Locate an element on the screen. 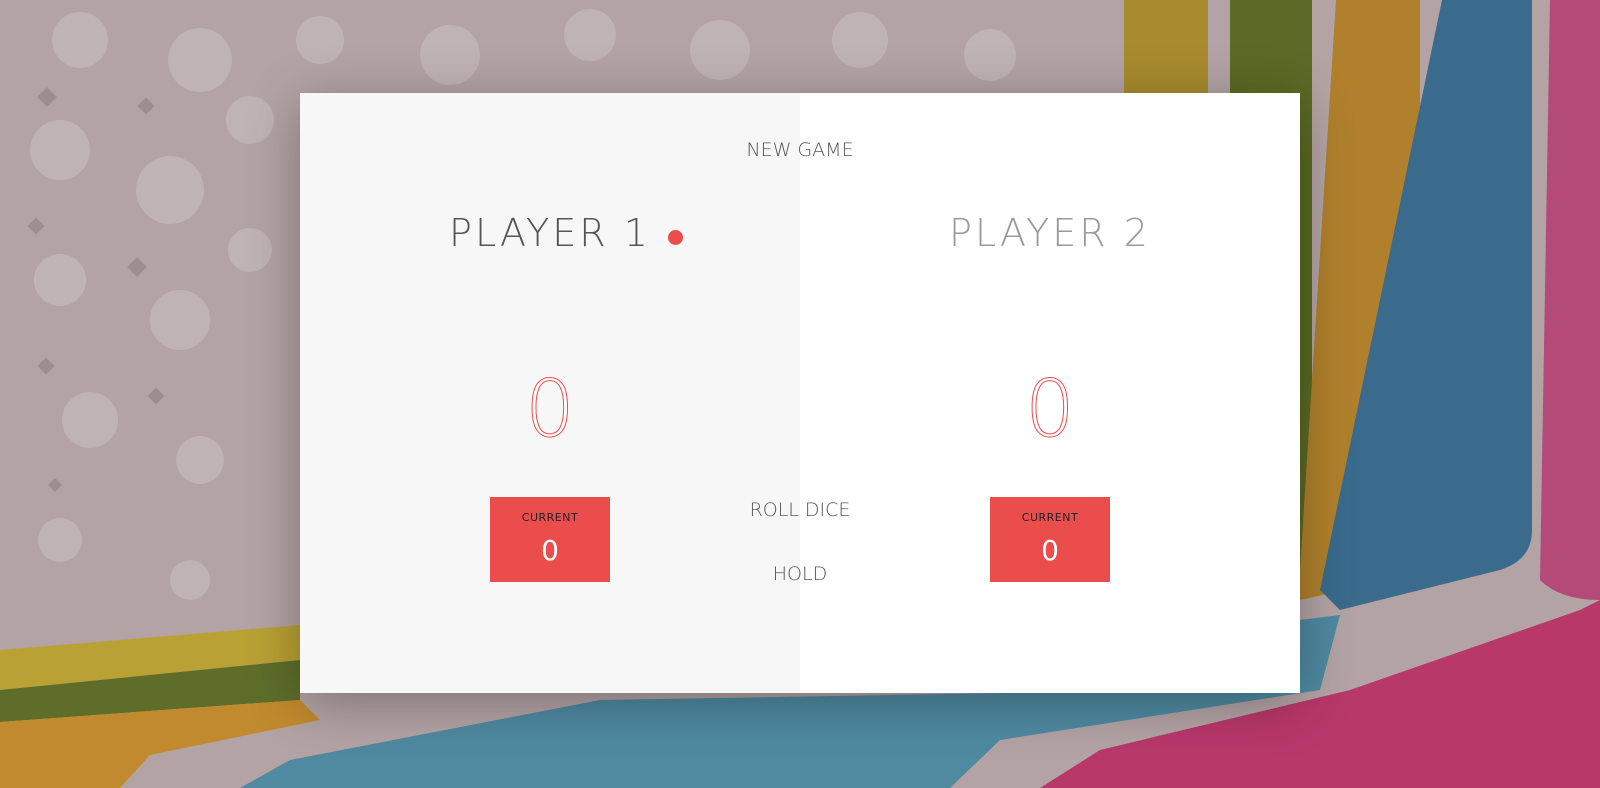  new-game-button: NEW GAME is located at coordinates (800, 150).